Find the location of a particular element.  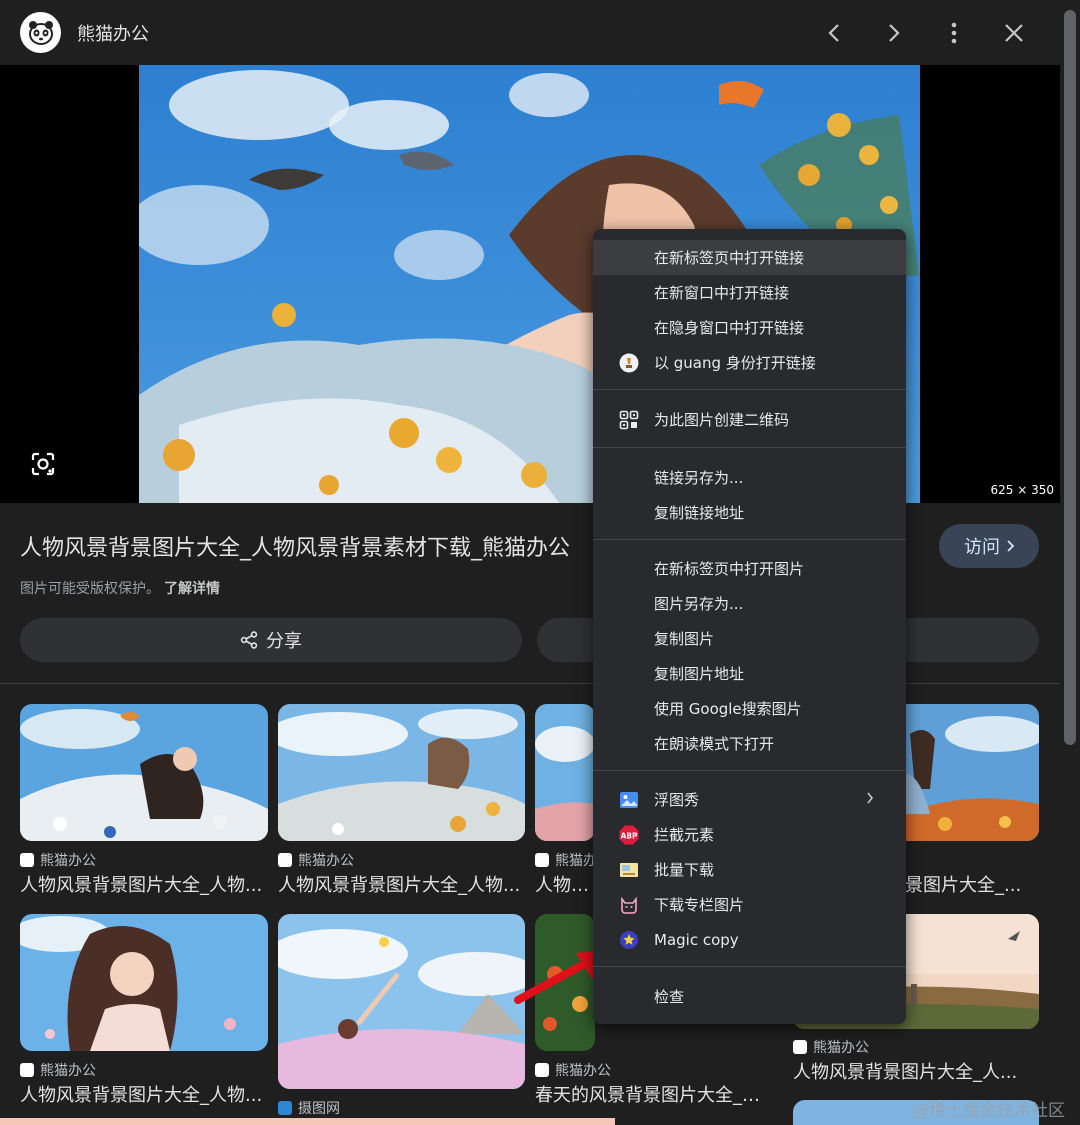

menu-item-open-image-new-tab: 在新标签页中打开图片 is located at coordinates (749, 568).